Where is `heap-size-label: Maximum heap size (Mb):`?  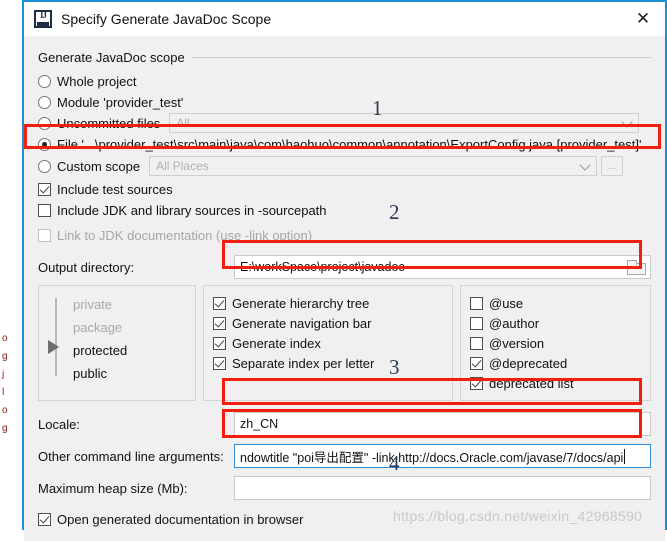 heap-size-label: Maximum heap size (Mb): is located at coordinates (113, 488).